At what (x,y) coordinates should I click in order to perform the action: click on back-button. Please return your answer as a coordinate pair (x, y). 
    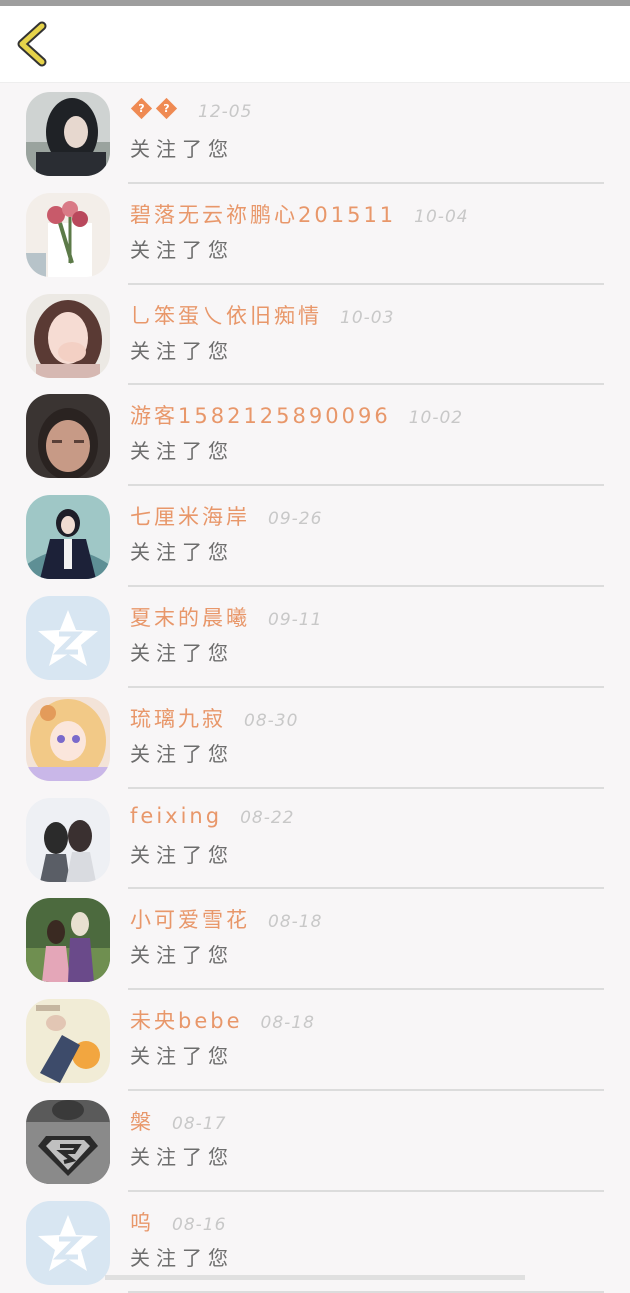
    Looking at the image, I should click on (34, 44).